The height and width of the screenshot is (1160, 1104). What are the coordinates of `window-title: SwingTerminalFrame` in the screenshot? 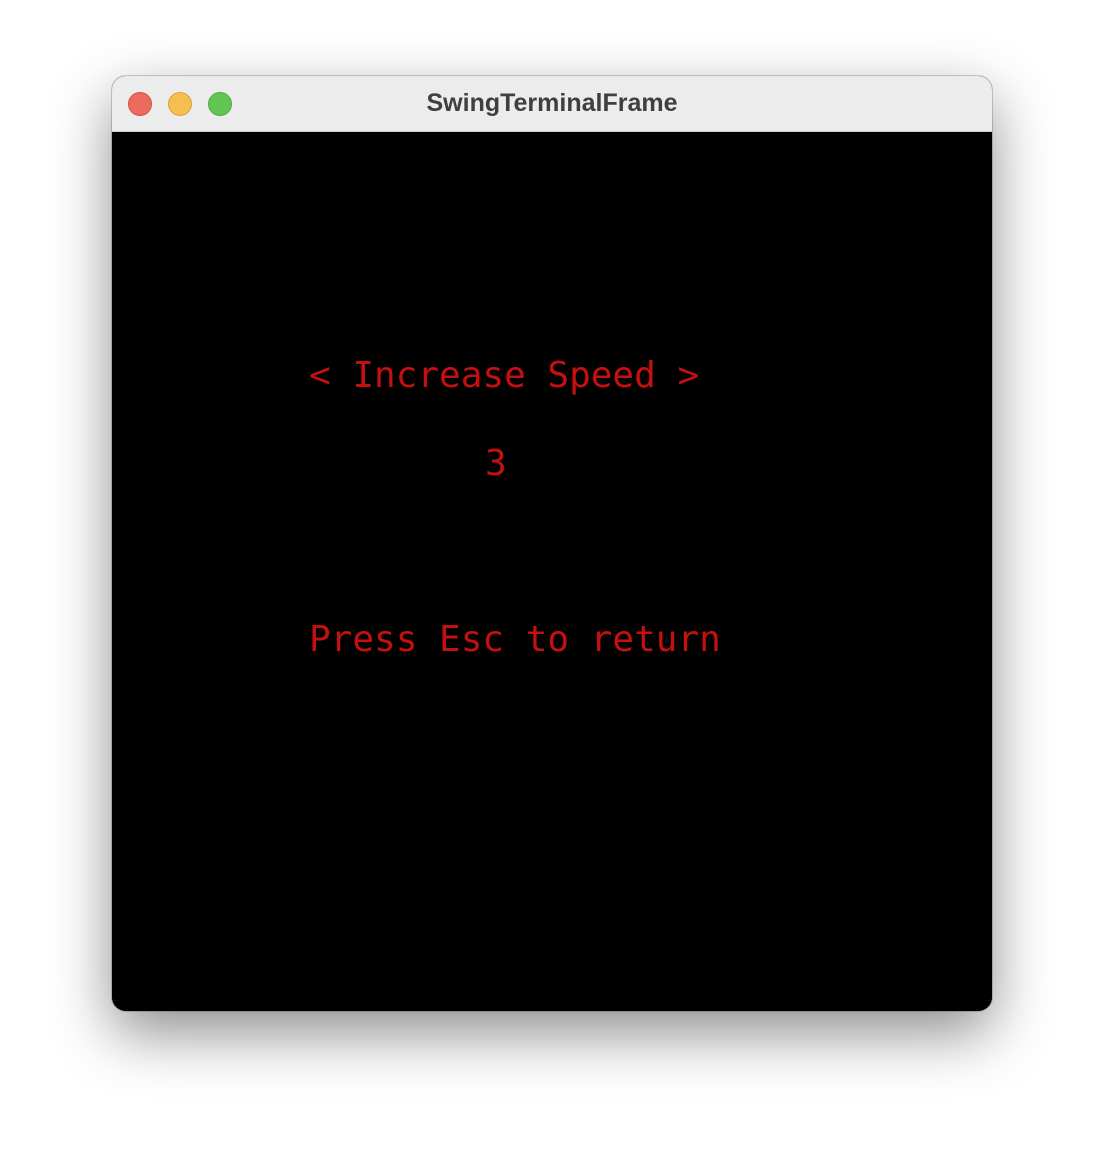 It's located at (552, 103).